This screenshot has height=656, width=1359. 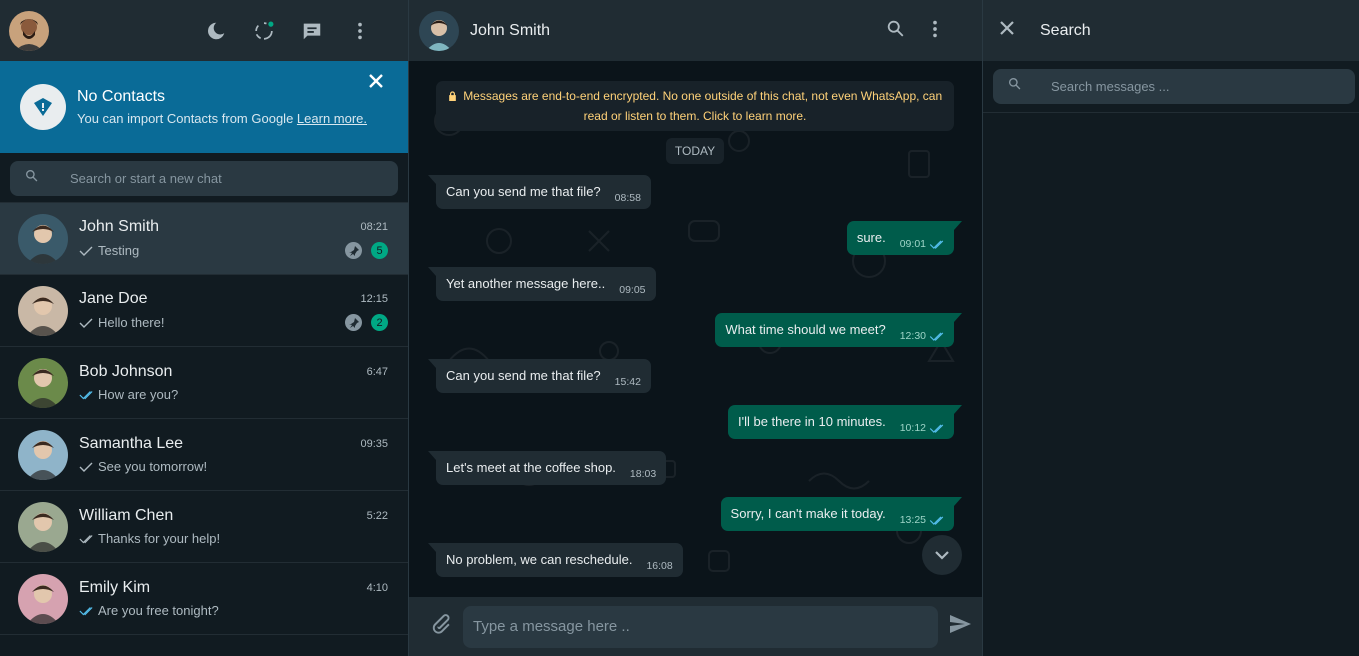 What do you see at coordinates (695, 30) in the screenshot?
I see `conversation-header: John Smith` at bounding box center [695, 30].